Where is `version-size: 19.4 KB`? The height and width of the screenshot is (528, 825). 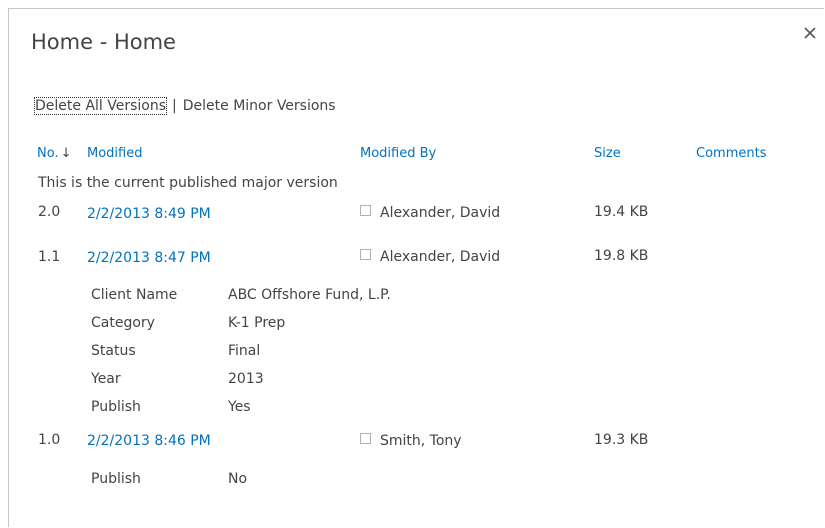
version-size: 19.4 KB is located at coordinates (621, 212).